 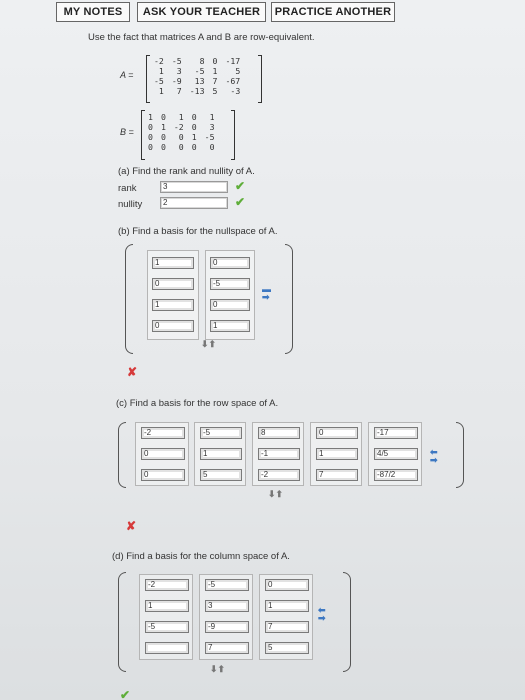 I want to click on row-space-vector-1: -2 0 0, so click(x=162, y=454).